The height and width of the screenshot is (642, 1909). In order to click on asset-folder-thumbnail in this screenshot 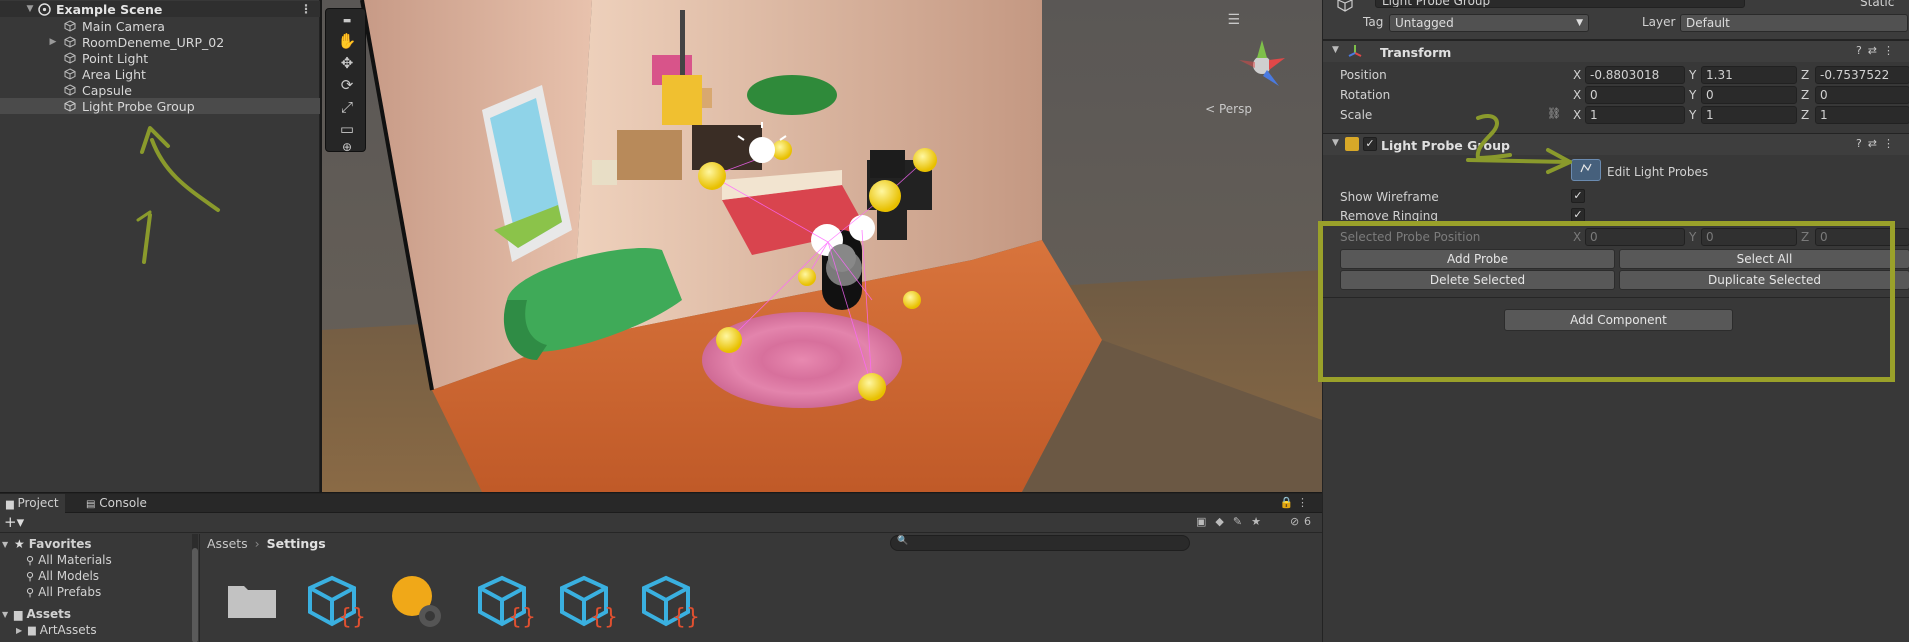, I will do `click(254, 604)`.